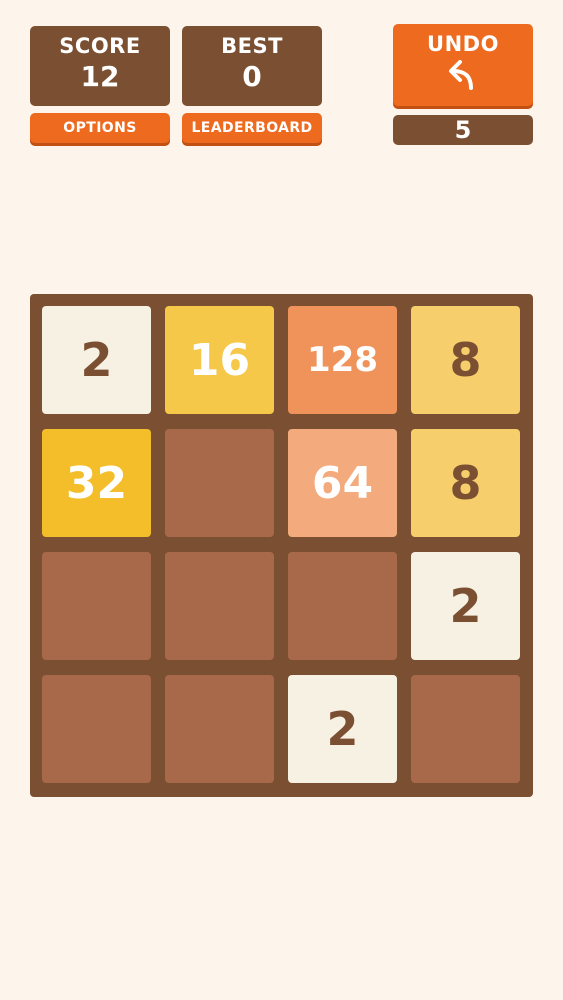 The image size is (563, 1000). I want to click on tile-64: 64, so click(342, 483).